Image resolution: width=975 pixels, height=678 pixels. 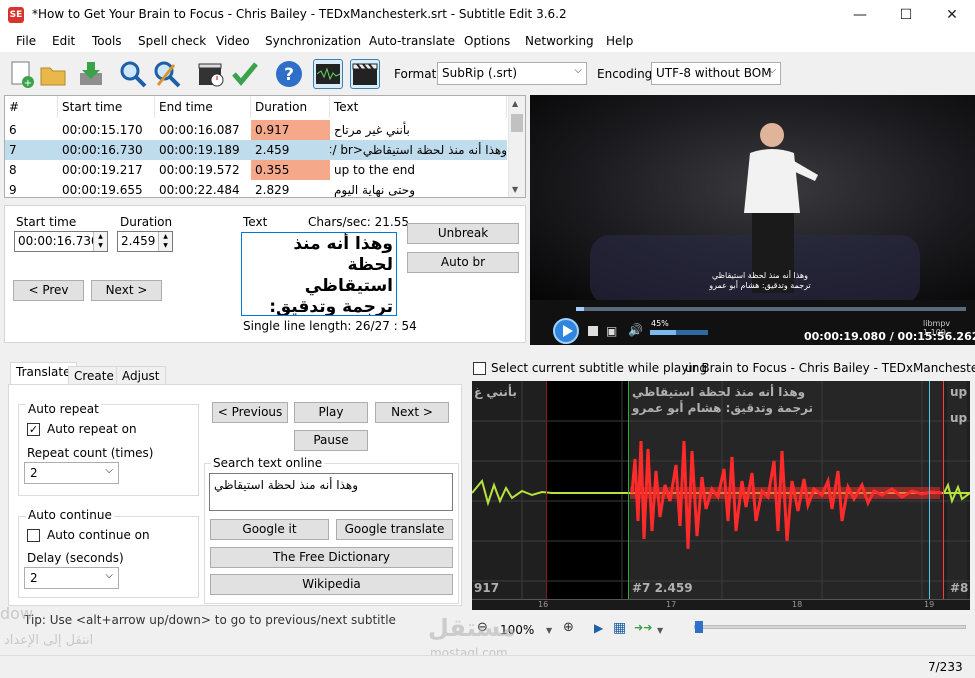 I want to click on repeat-count-select: 2 ⌵, so click(x=71, y=473).